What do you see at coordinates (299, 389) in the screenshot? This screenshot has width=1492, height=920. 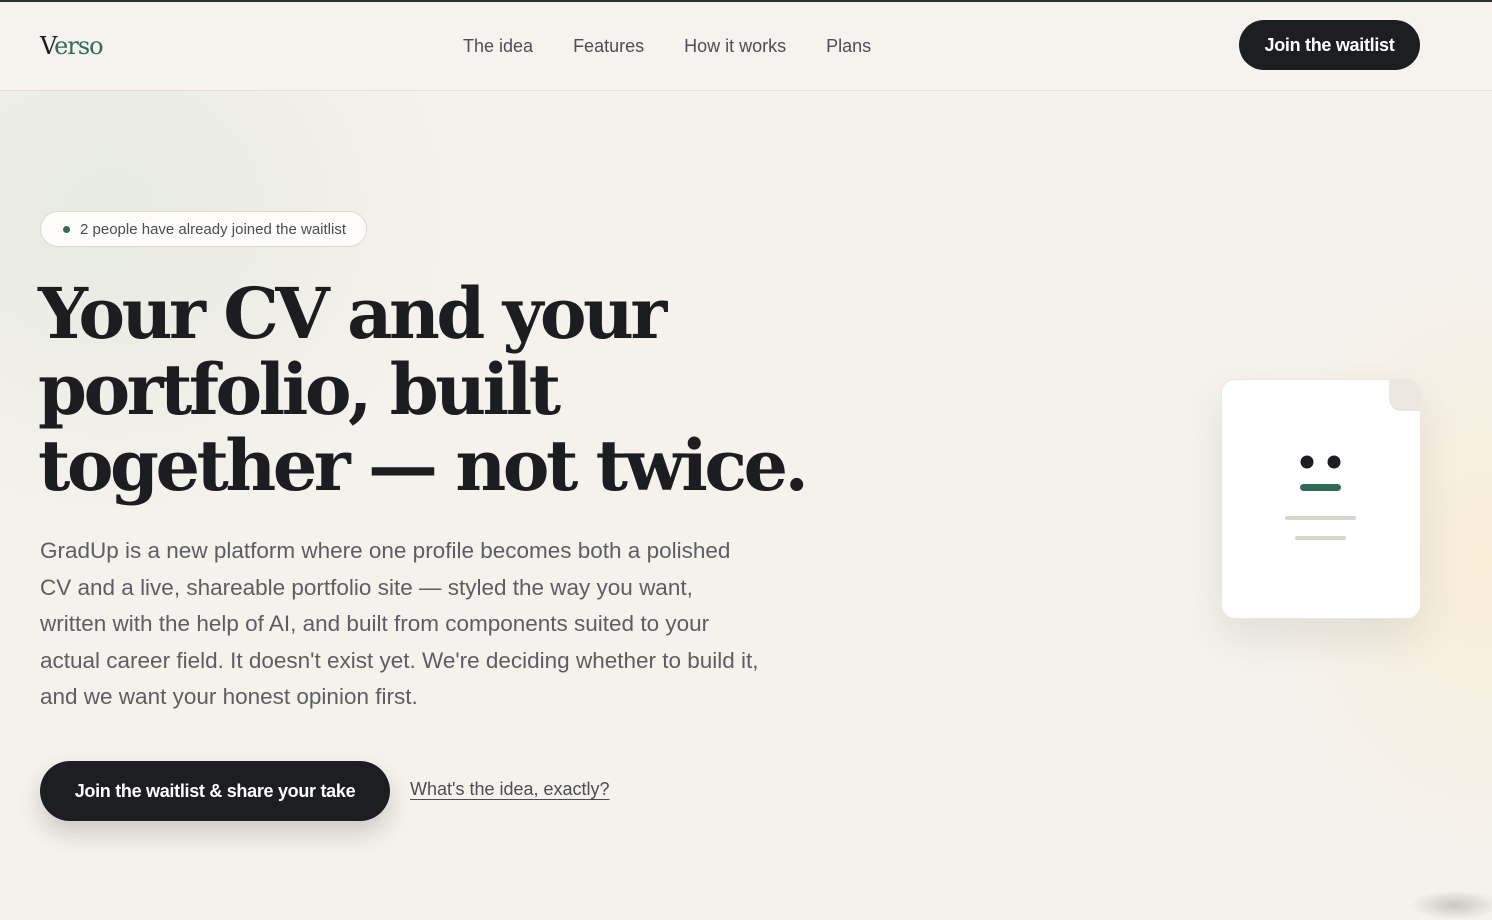 I see `hero-title-line-2: portfolio, built` at bounding box center [299, 389].